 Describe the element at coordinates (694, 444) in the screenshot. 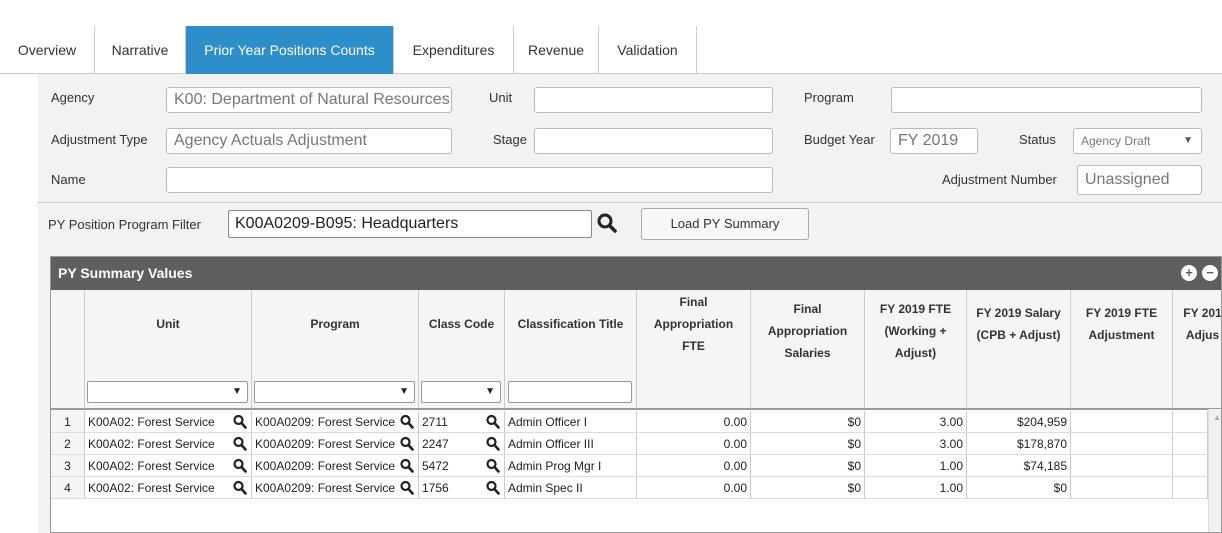

I see `final-appropriation-fte-cell: 0.00` at that location.